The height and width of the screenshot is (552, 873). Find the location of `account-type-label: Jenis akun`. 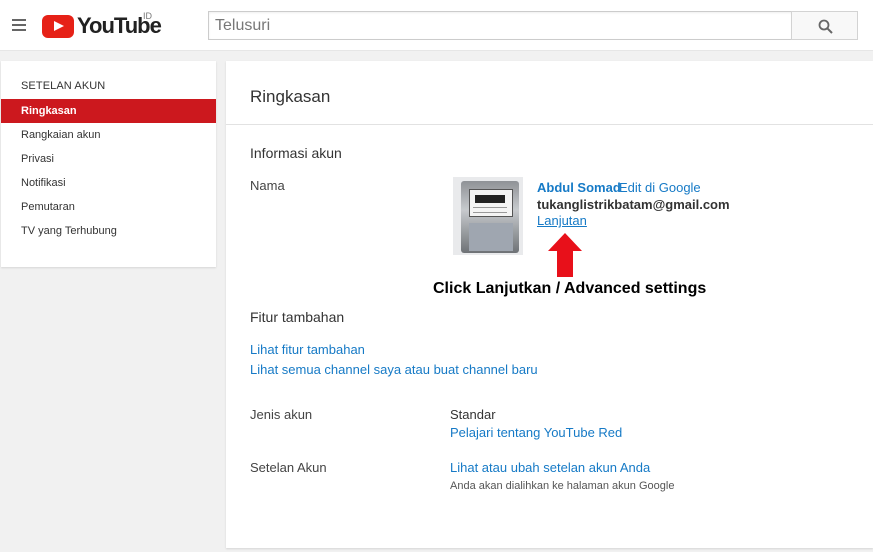

account-type-label: Jenis akun is located at coordinates (281, 414).